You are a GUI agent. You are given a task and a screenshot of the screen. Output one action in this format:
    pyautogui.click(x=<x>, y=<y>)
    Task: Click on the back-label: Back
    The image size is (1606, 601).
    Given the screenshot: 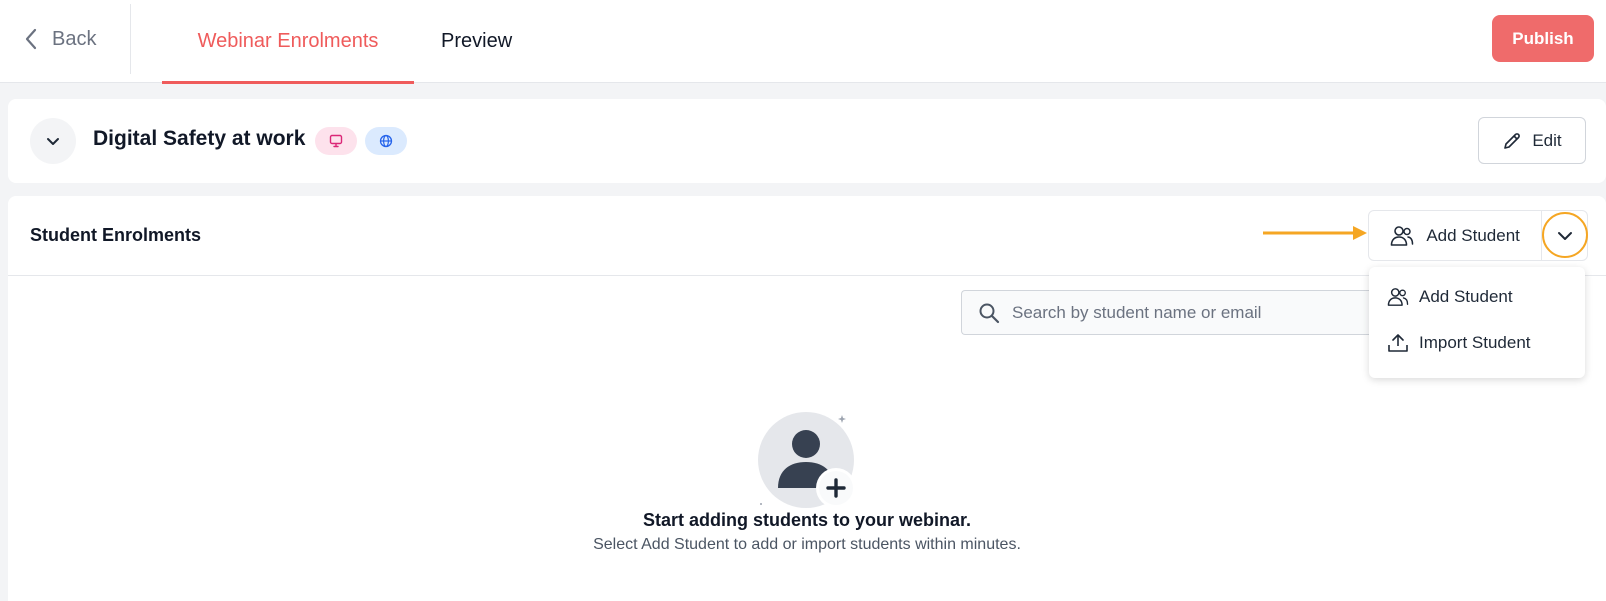 What is the action you would take?
    pyautogui.click(x=74, y=38)
    